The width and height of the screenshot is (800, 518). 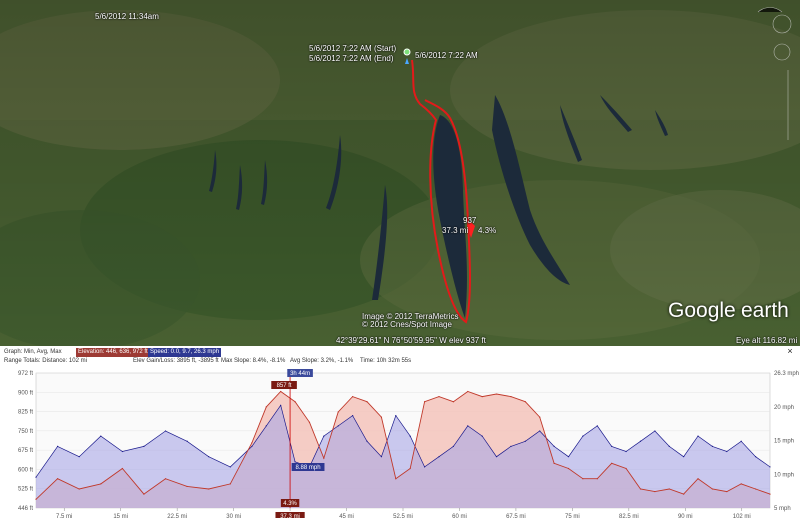 What do you see at coordinates (290, 516) in the screenshot?
I see `cursor-distance-label: 37.3 mi` at bounding box center [290, 516].